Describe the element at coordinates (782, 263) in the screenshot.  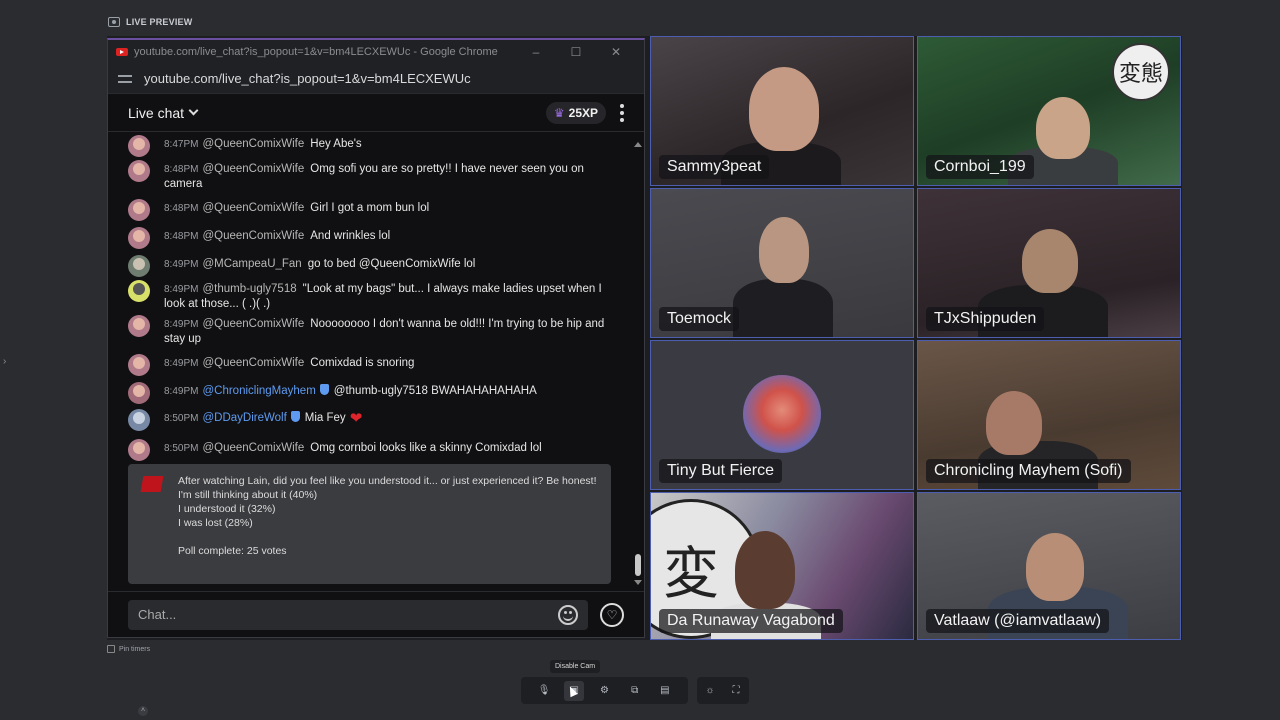
I see `video-tile: Toemock` at that location.